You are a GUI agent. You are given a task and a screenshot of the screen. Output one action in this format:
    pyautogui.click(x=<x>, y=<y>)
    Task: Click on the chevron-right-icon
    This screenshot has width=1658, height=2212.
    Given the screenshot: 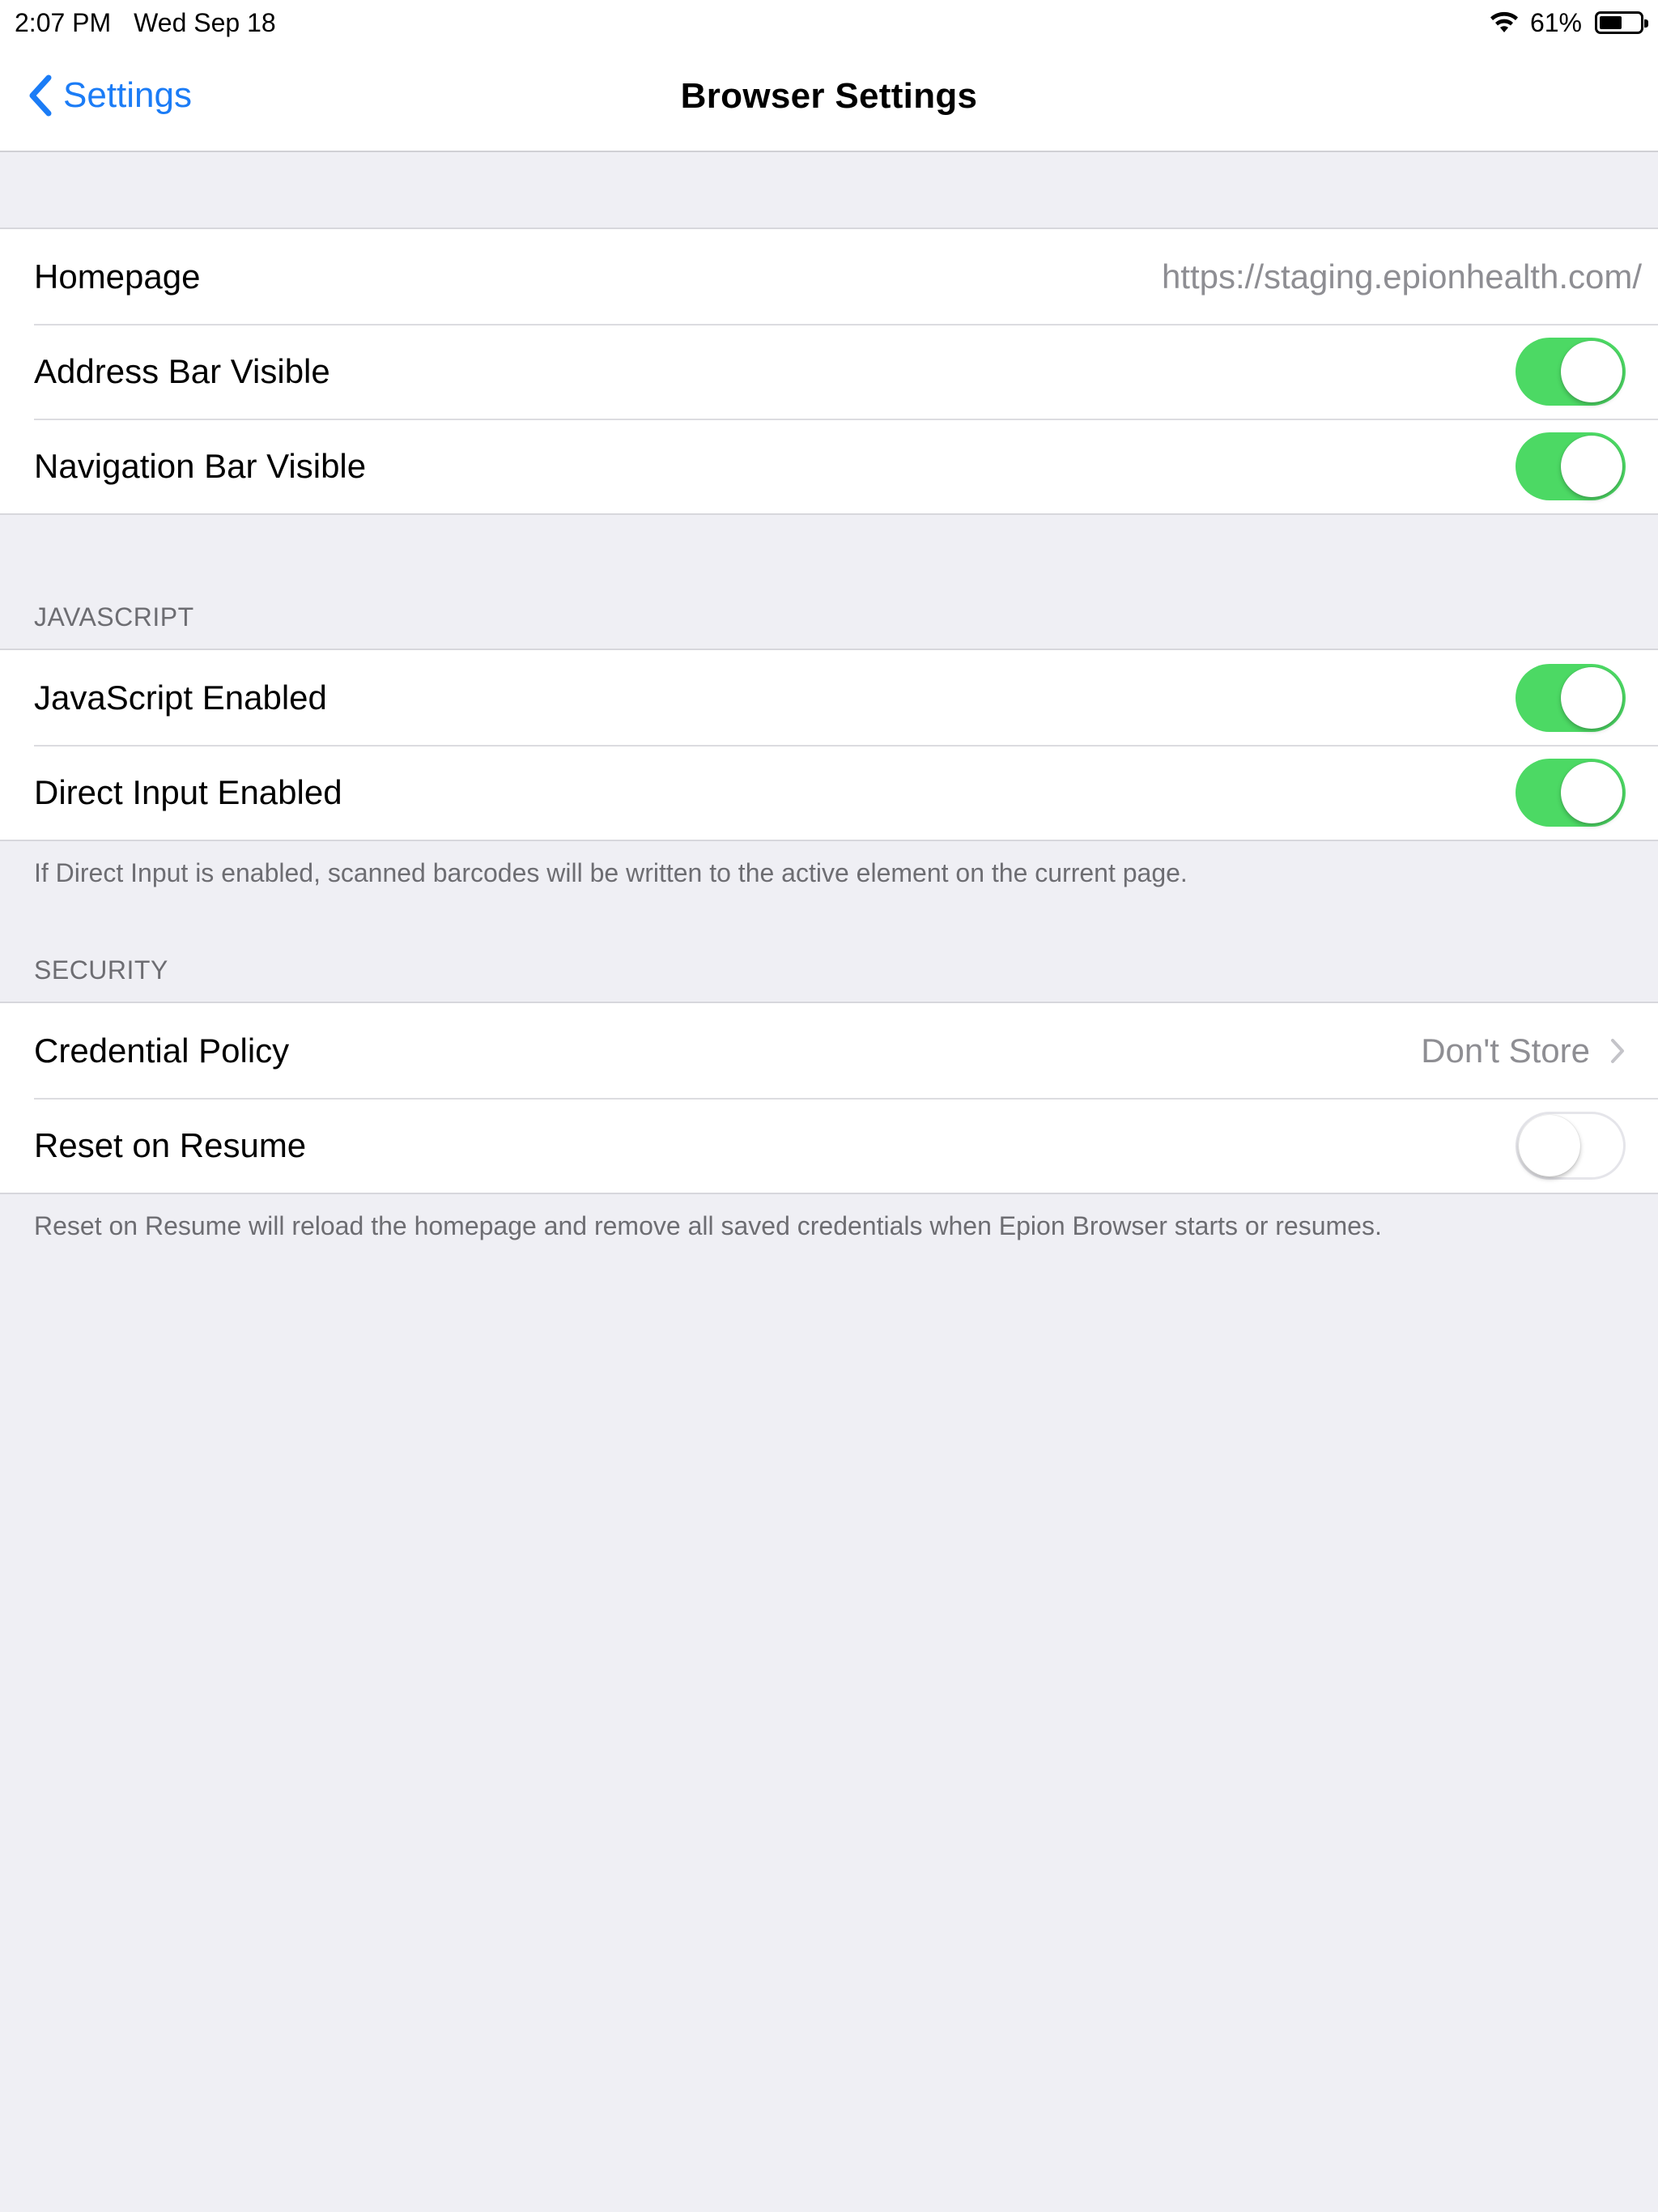 What is the action you would take?
    pyautogui.click(x=1617, y=1051)
    